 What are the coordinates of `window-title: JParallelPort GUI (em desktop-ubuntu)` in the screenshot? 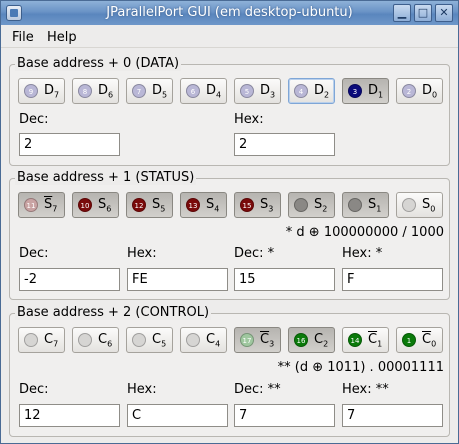 It's located at (229, 12).